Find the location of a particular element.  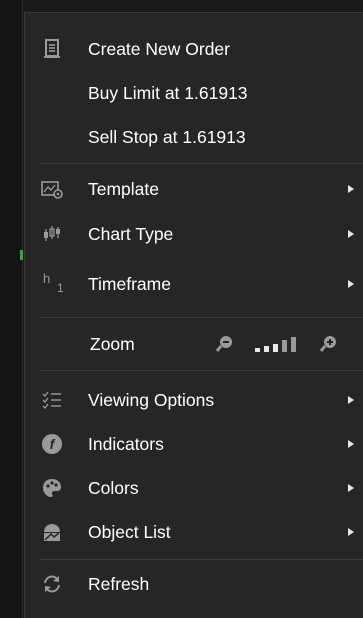

timeframe-icon: h 1 is located at coordinates (52, 284).